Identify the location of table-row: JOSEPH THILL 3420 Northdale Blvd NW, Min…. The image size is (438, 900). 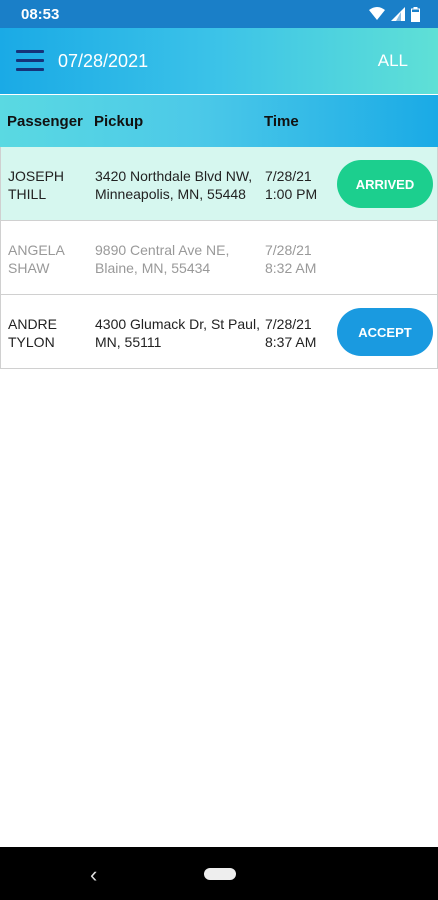
(219, 184).